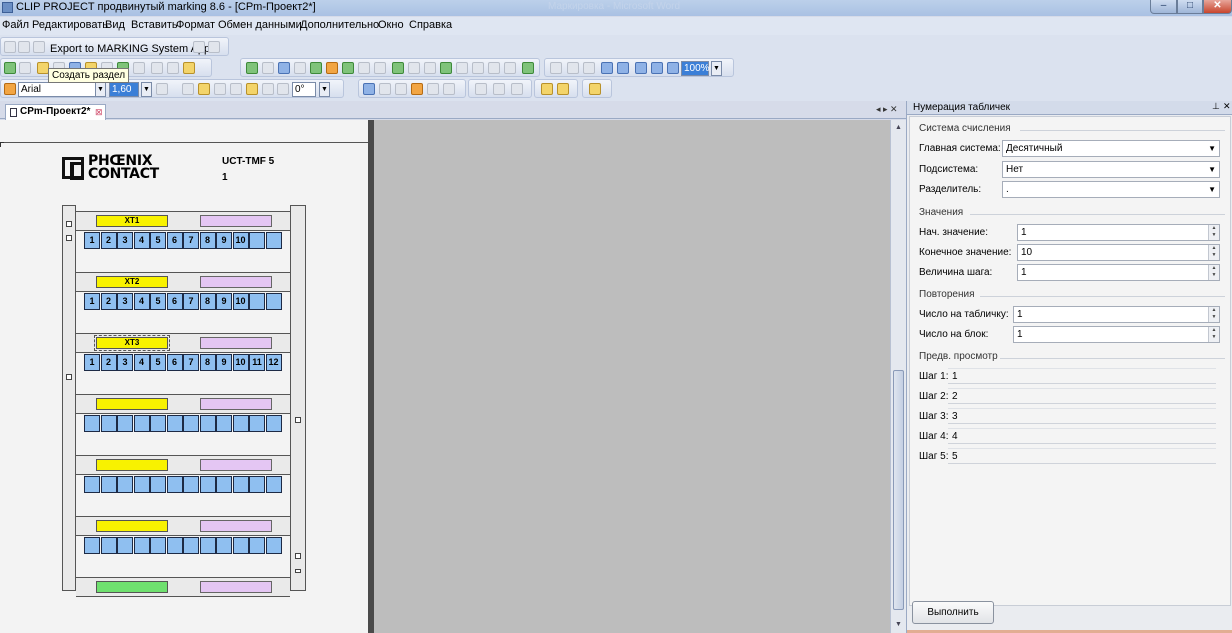 This screenshot has width=1232, height=633. Describe the element at coordinates (898, 490) in the screenshot. I see `scroll-thumb` at that location.